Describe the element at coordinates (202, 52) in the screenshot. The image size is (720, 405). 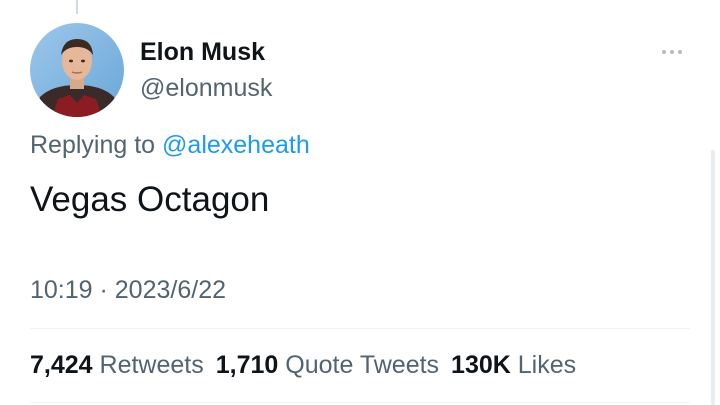
I see `author-name: Elon Musk` at that location.